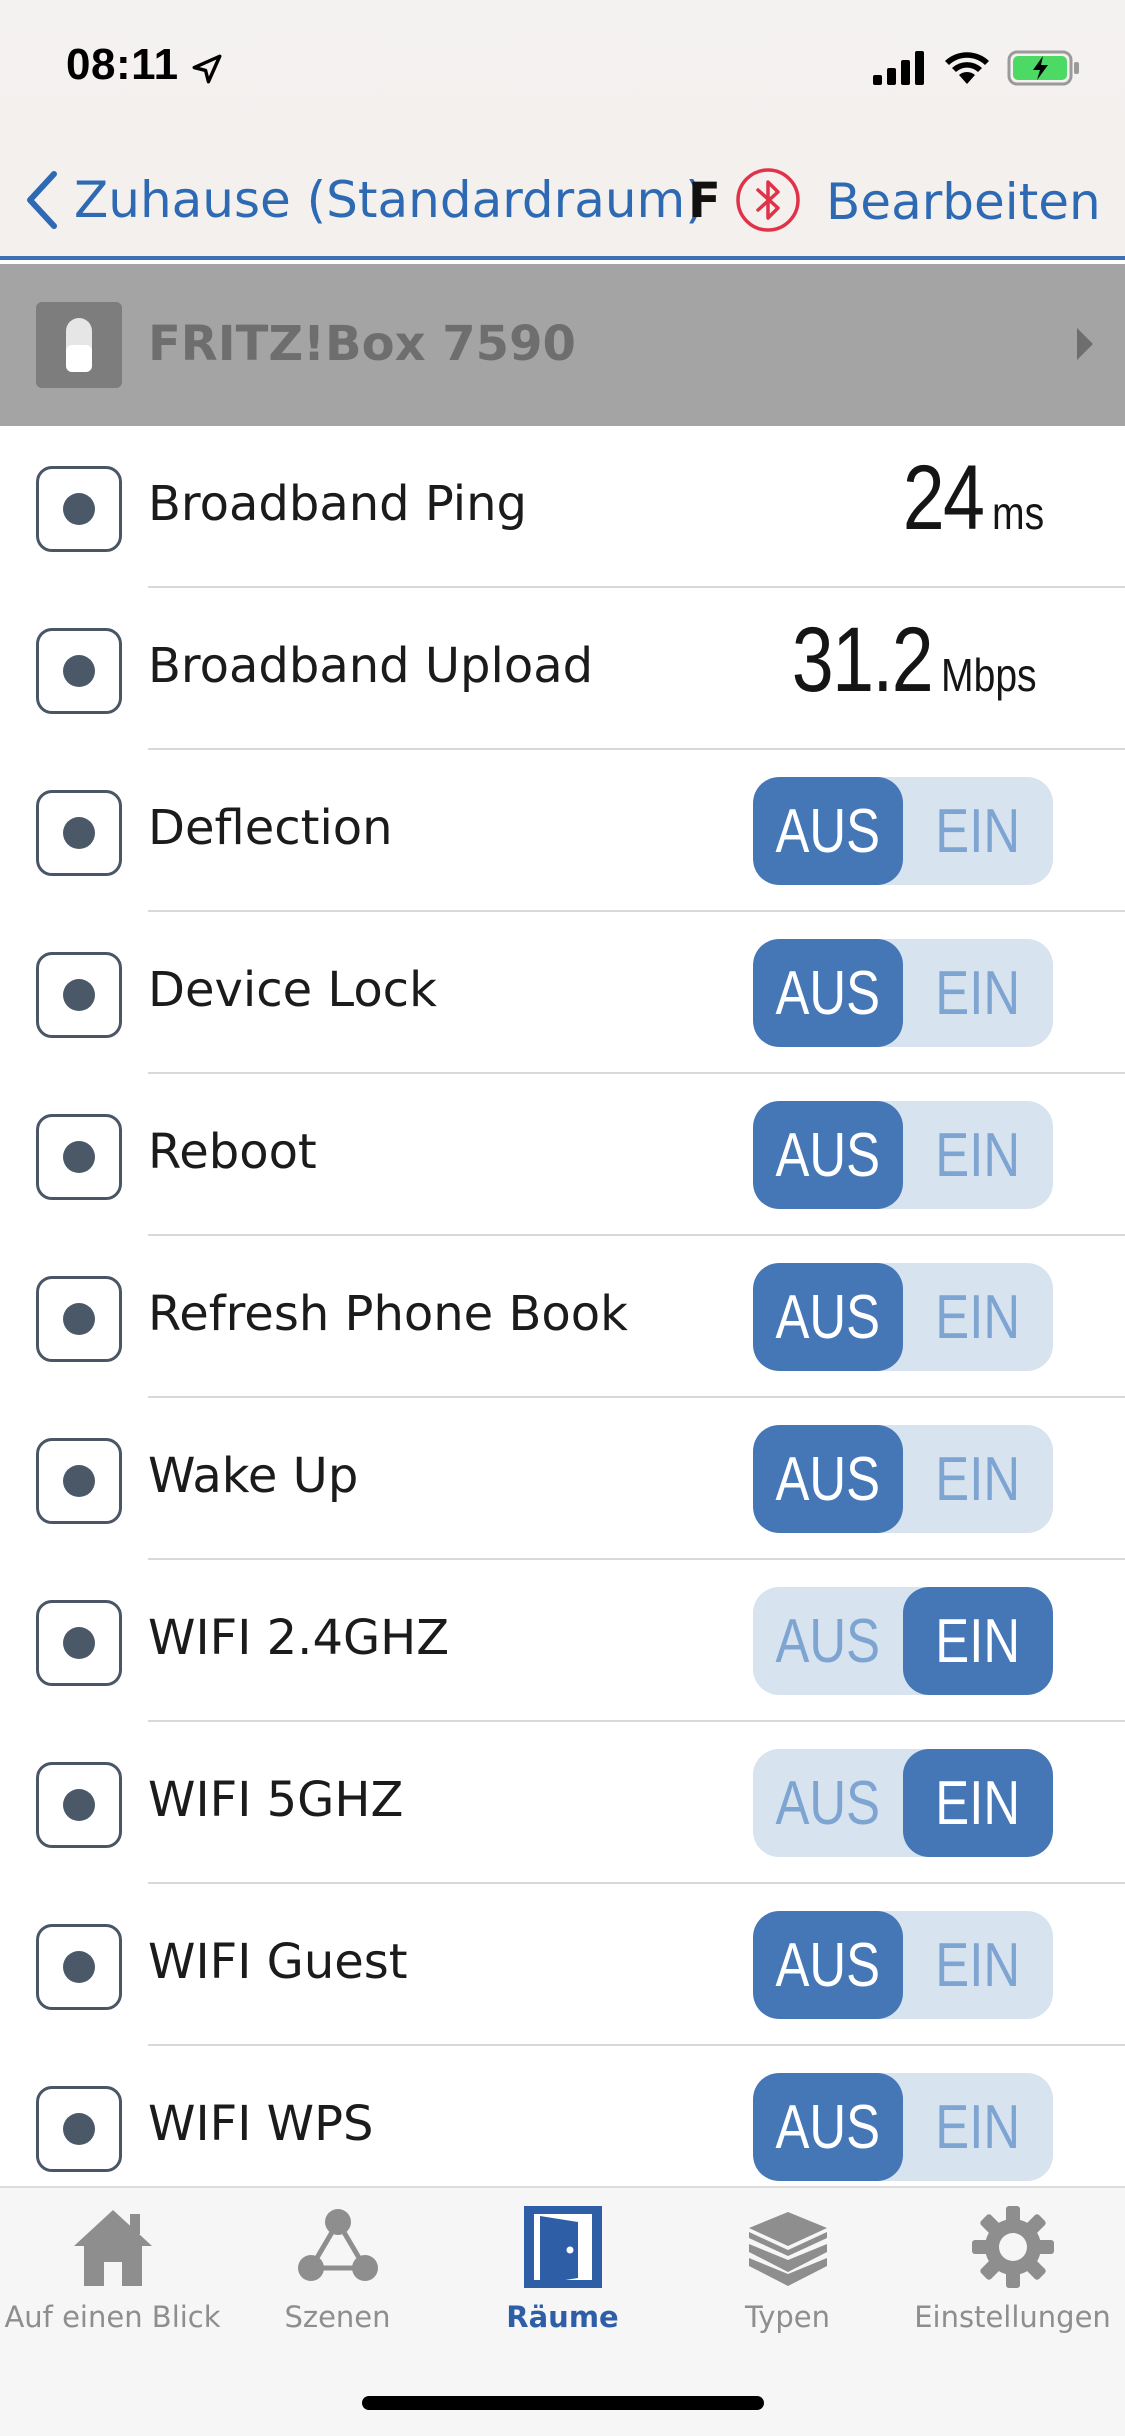  Describe the element at coordinates (562, 993) in the screenshot. I see `list-row: Device Lock AUS EIN` at that location.